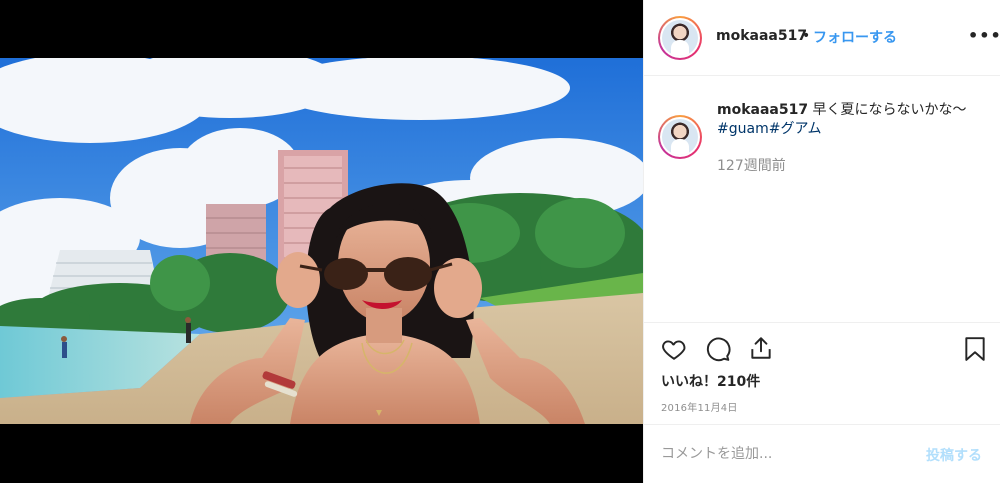  I want to click on caption-avatar, so click(680, 137).